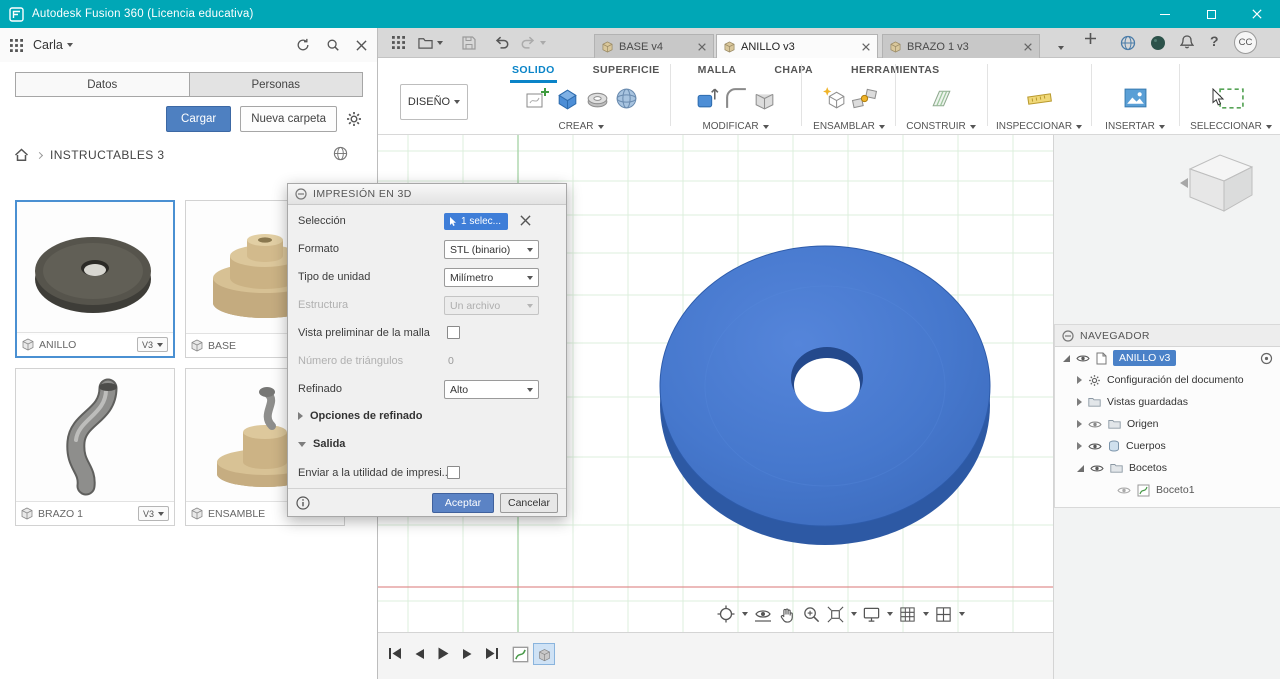 This screenshot has height=679, width=1280. What do you see at coordinates (395, 653) in the screenshot?
I see `timeline-go-start-icon` at bounding box center [395, 653].